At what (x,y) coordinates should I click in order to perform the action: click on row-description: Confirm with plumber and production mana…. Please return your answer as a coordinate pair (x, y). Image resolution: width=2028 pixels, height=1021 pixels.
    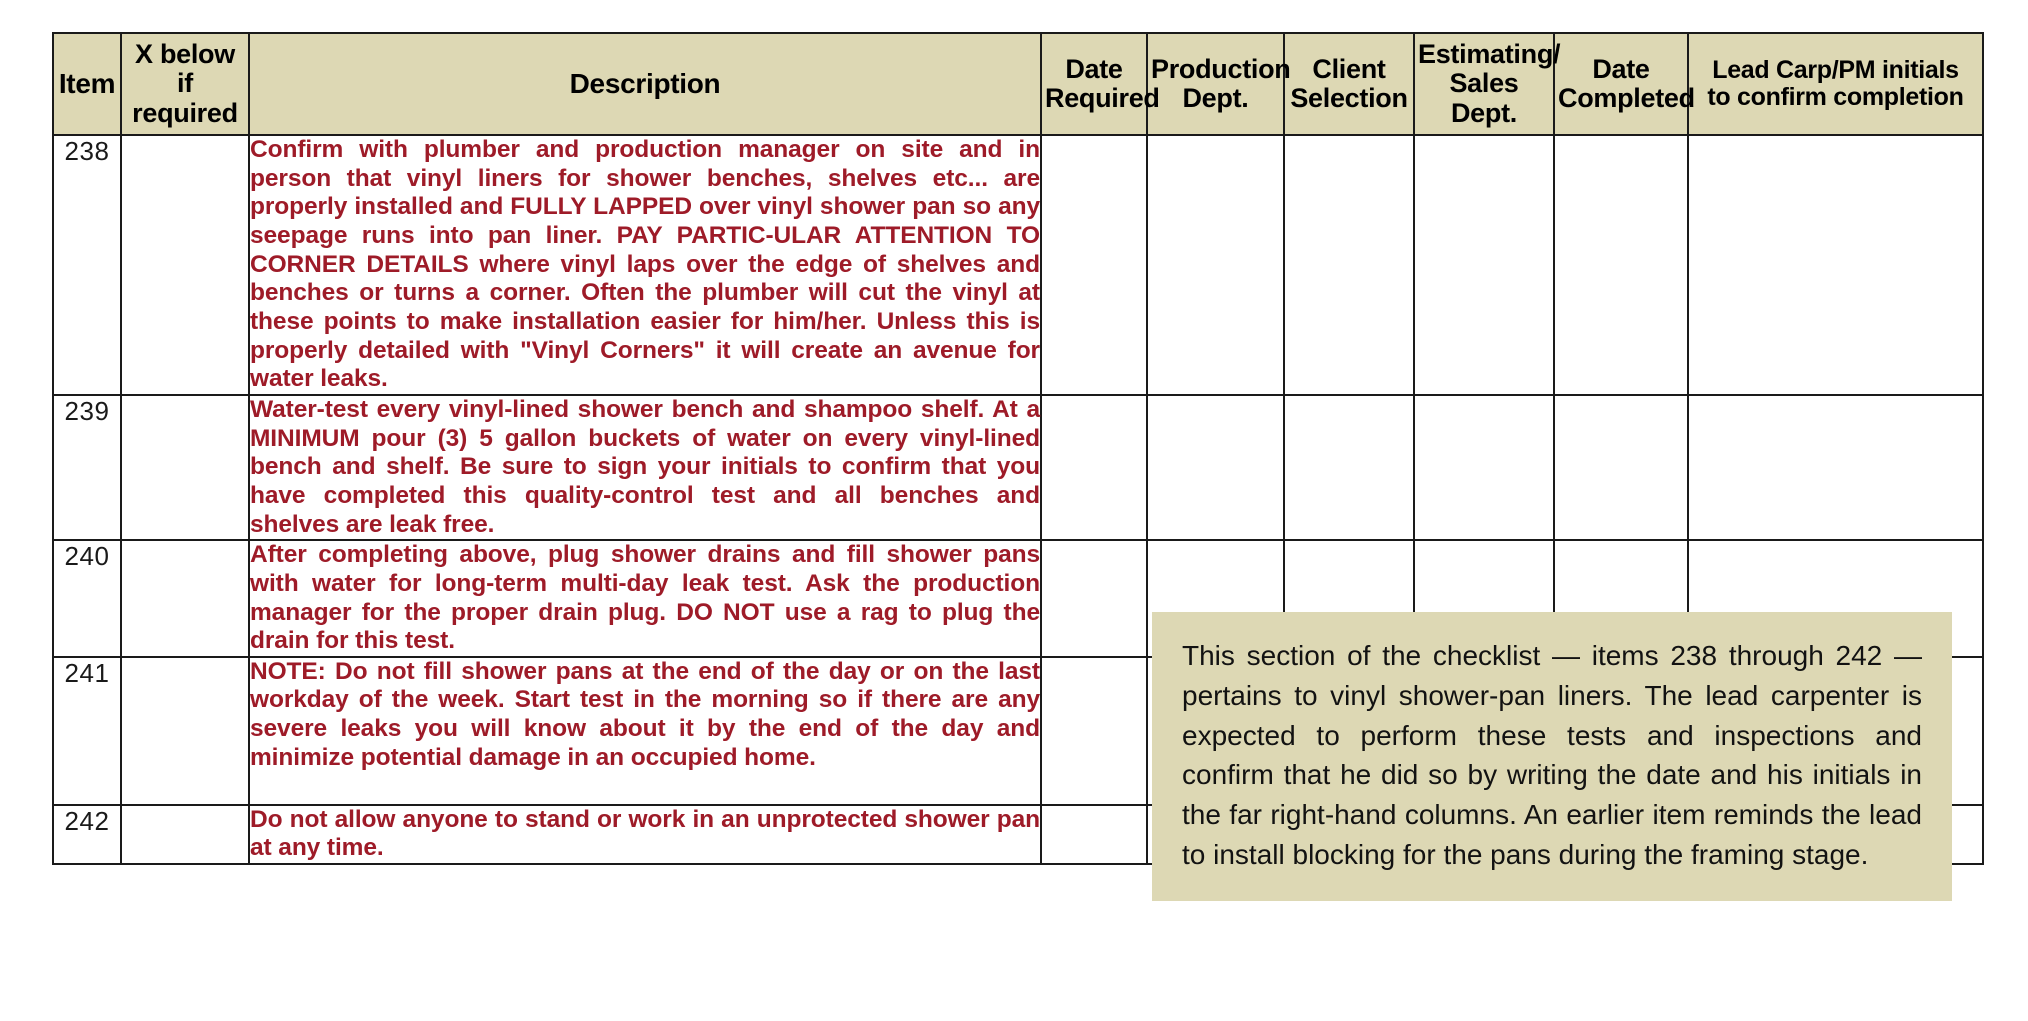
    Looking at the image, I should click on (645, 265).